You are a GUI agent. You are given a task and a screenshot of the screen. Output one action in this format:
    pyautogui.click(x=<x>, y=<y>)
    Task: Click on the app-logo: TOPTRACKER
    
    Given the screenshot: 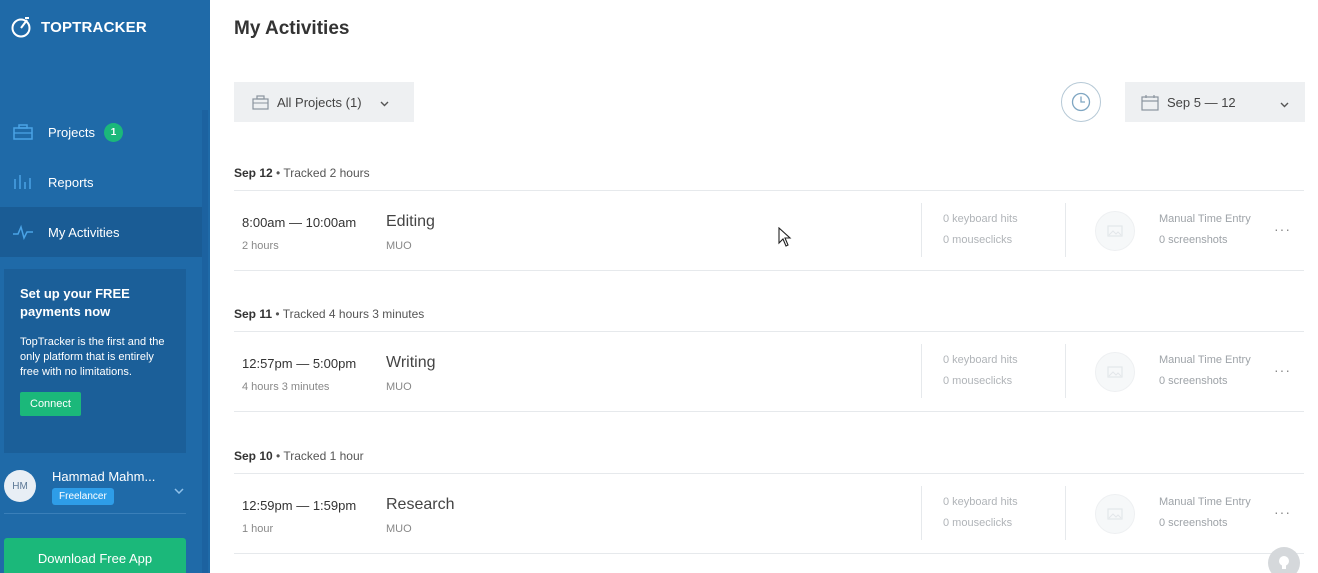 What is the action you would take?
    pyautogui.click(x=78, y=27)
    